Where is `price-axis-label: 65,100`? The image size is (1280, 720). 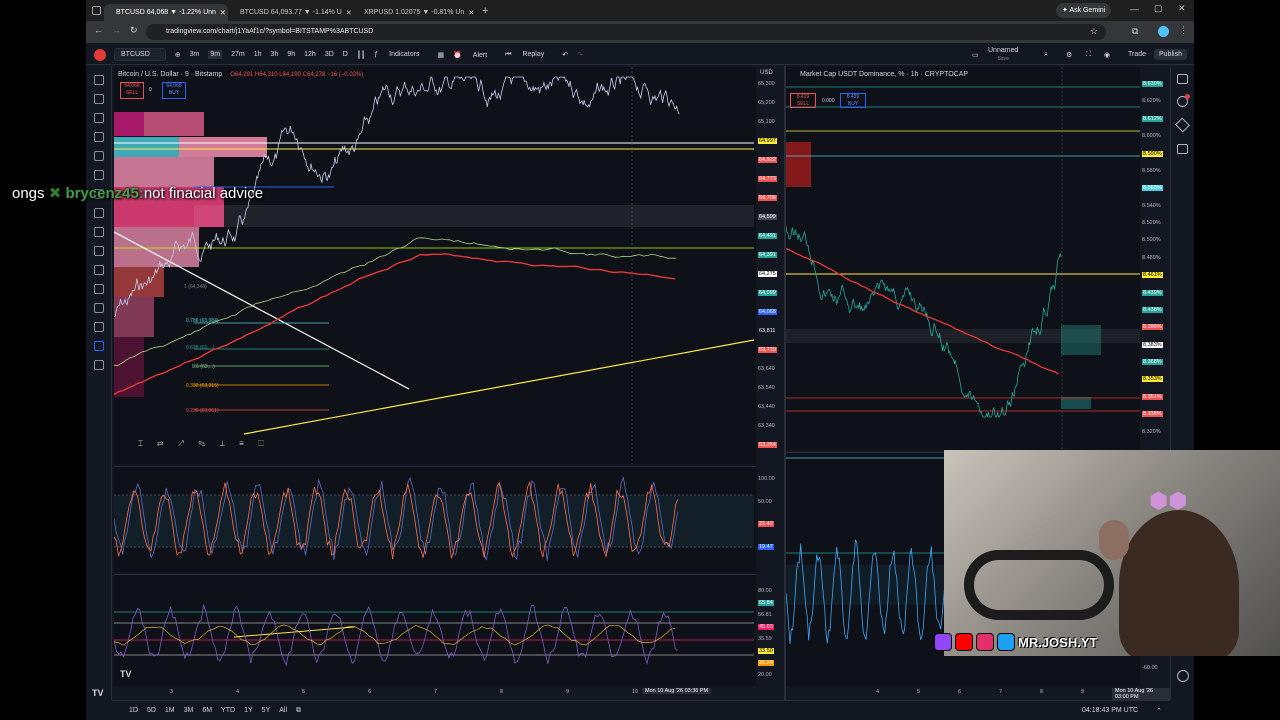 price-axis-label: 65,100 is located at coordinates (766, 122).